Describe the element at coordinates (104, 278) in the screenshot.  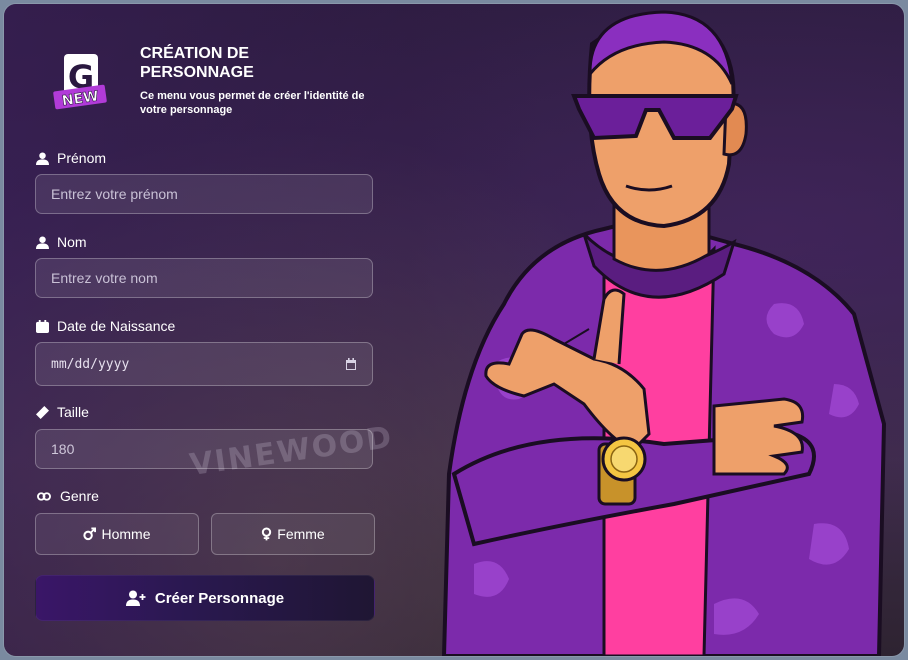
I see `lastname-placeholder: Entrez votre nom` at that location.